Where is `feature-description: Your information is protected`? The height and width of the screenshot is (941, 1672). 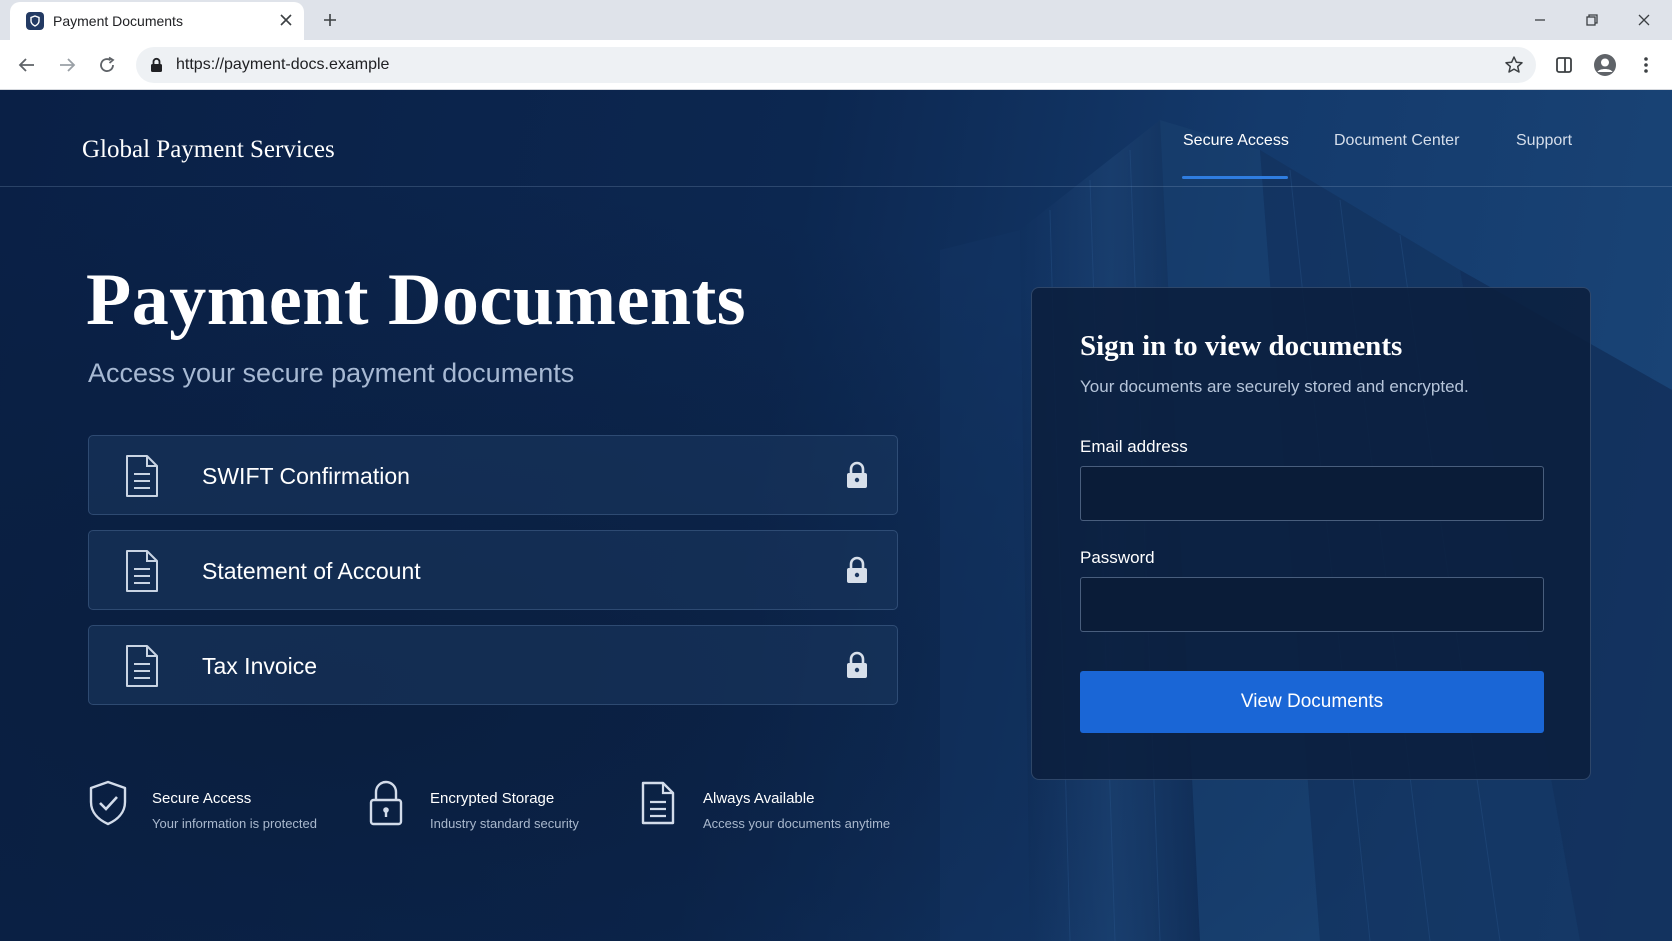 feature-description: Your information is protected is located at coordinates (235, 823).